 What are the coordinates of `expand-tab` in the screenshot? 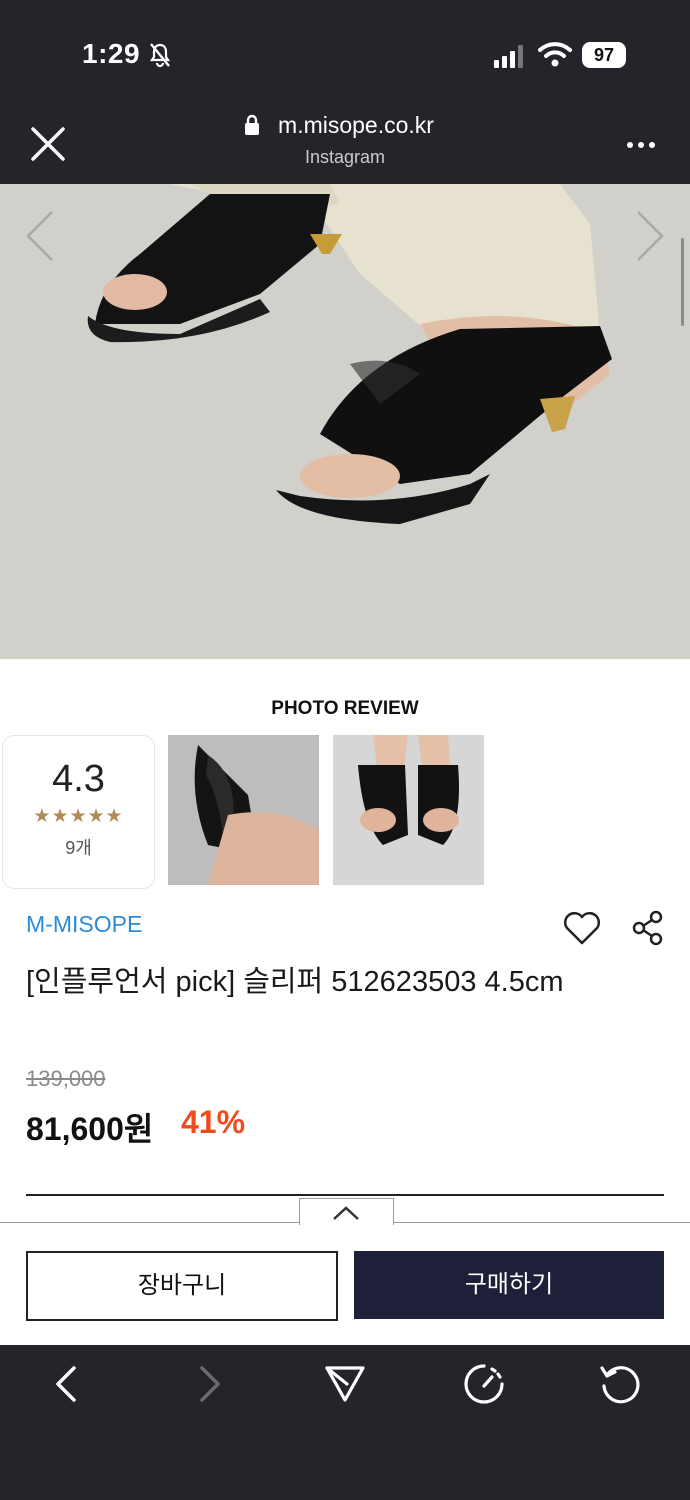 It's located at (346, 1211).